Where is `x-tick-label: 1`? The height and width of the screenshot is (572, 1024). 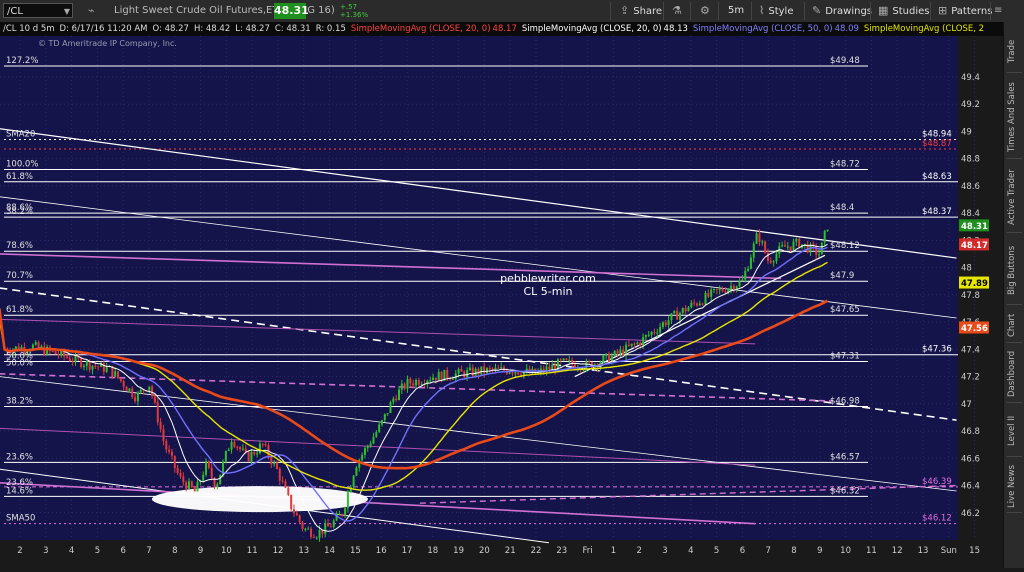
x-tick-label: 1 is located at coordinates (613, 551).